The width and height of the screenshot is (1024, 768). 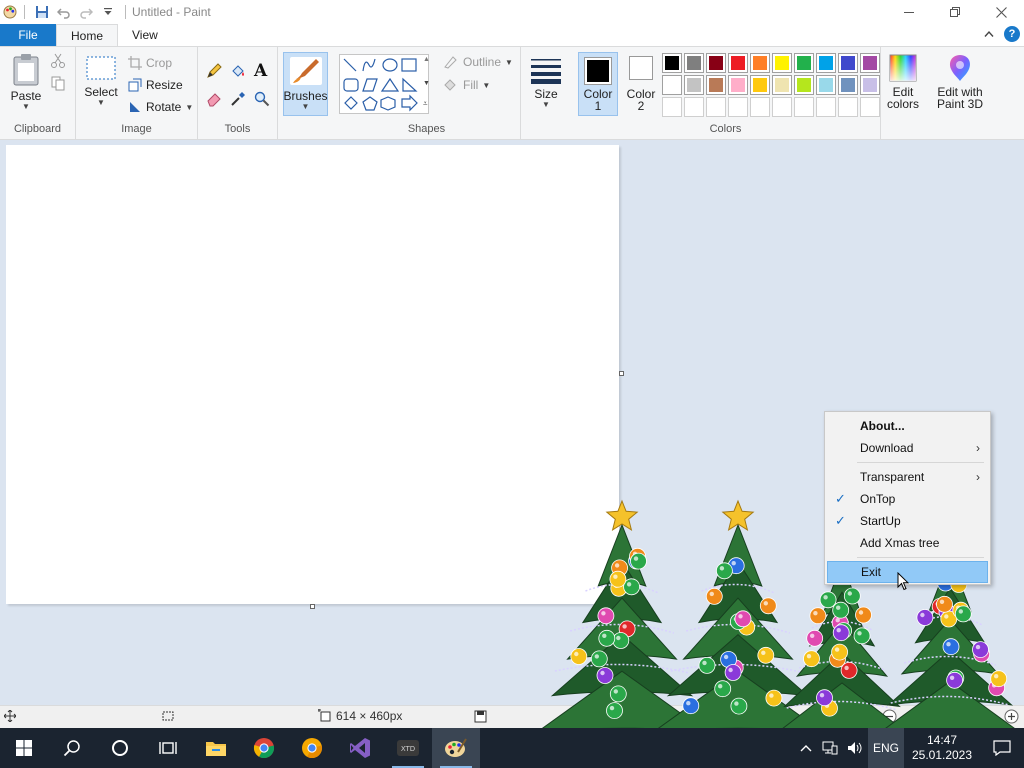 I want to click on text-tool-icon: A, so click(x=260, y=71).